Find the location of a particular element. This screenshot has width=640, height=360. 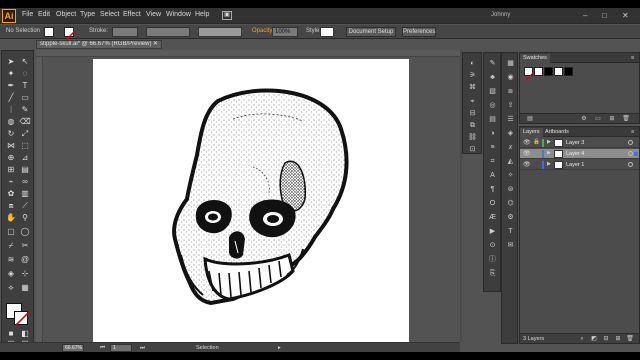

warp-tool-icon: ≋ is located at coordinates (11, 260).